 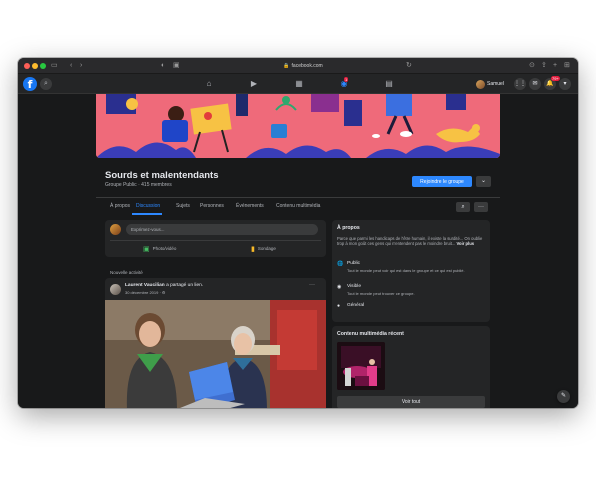 What do you see at coordinates (307, 66) in the screenshot?
I see `url-text: facebook.com` at bounding box center [307, 66].